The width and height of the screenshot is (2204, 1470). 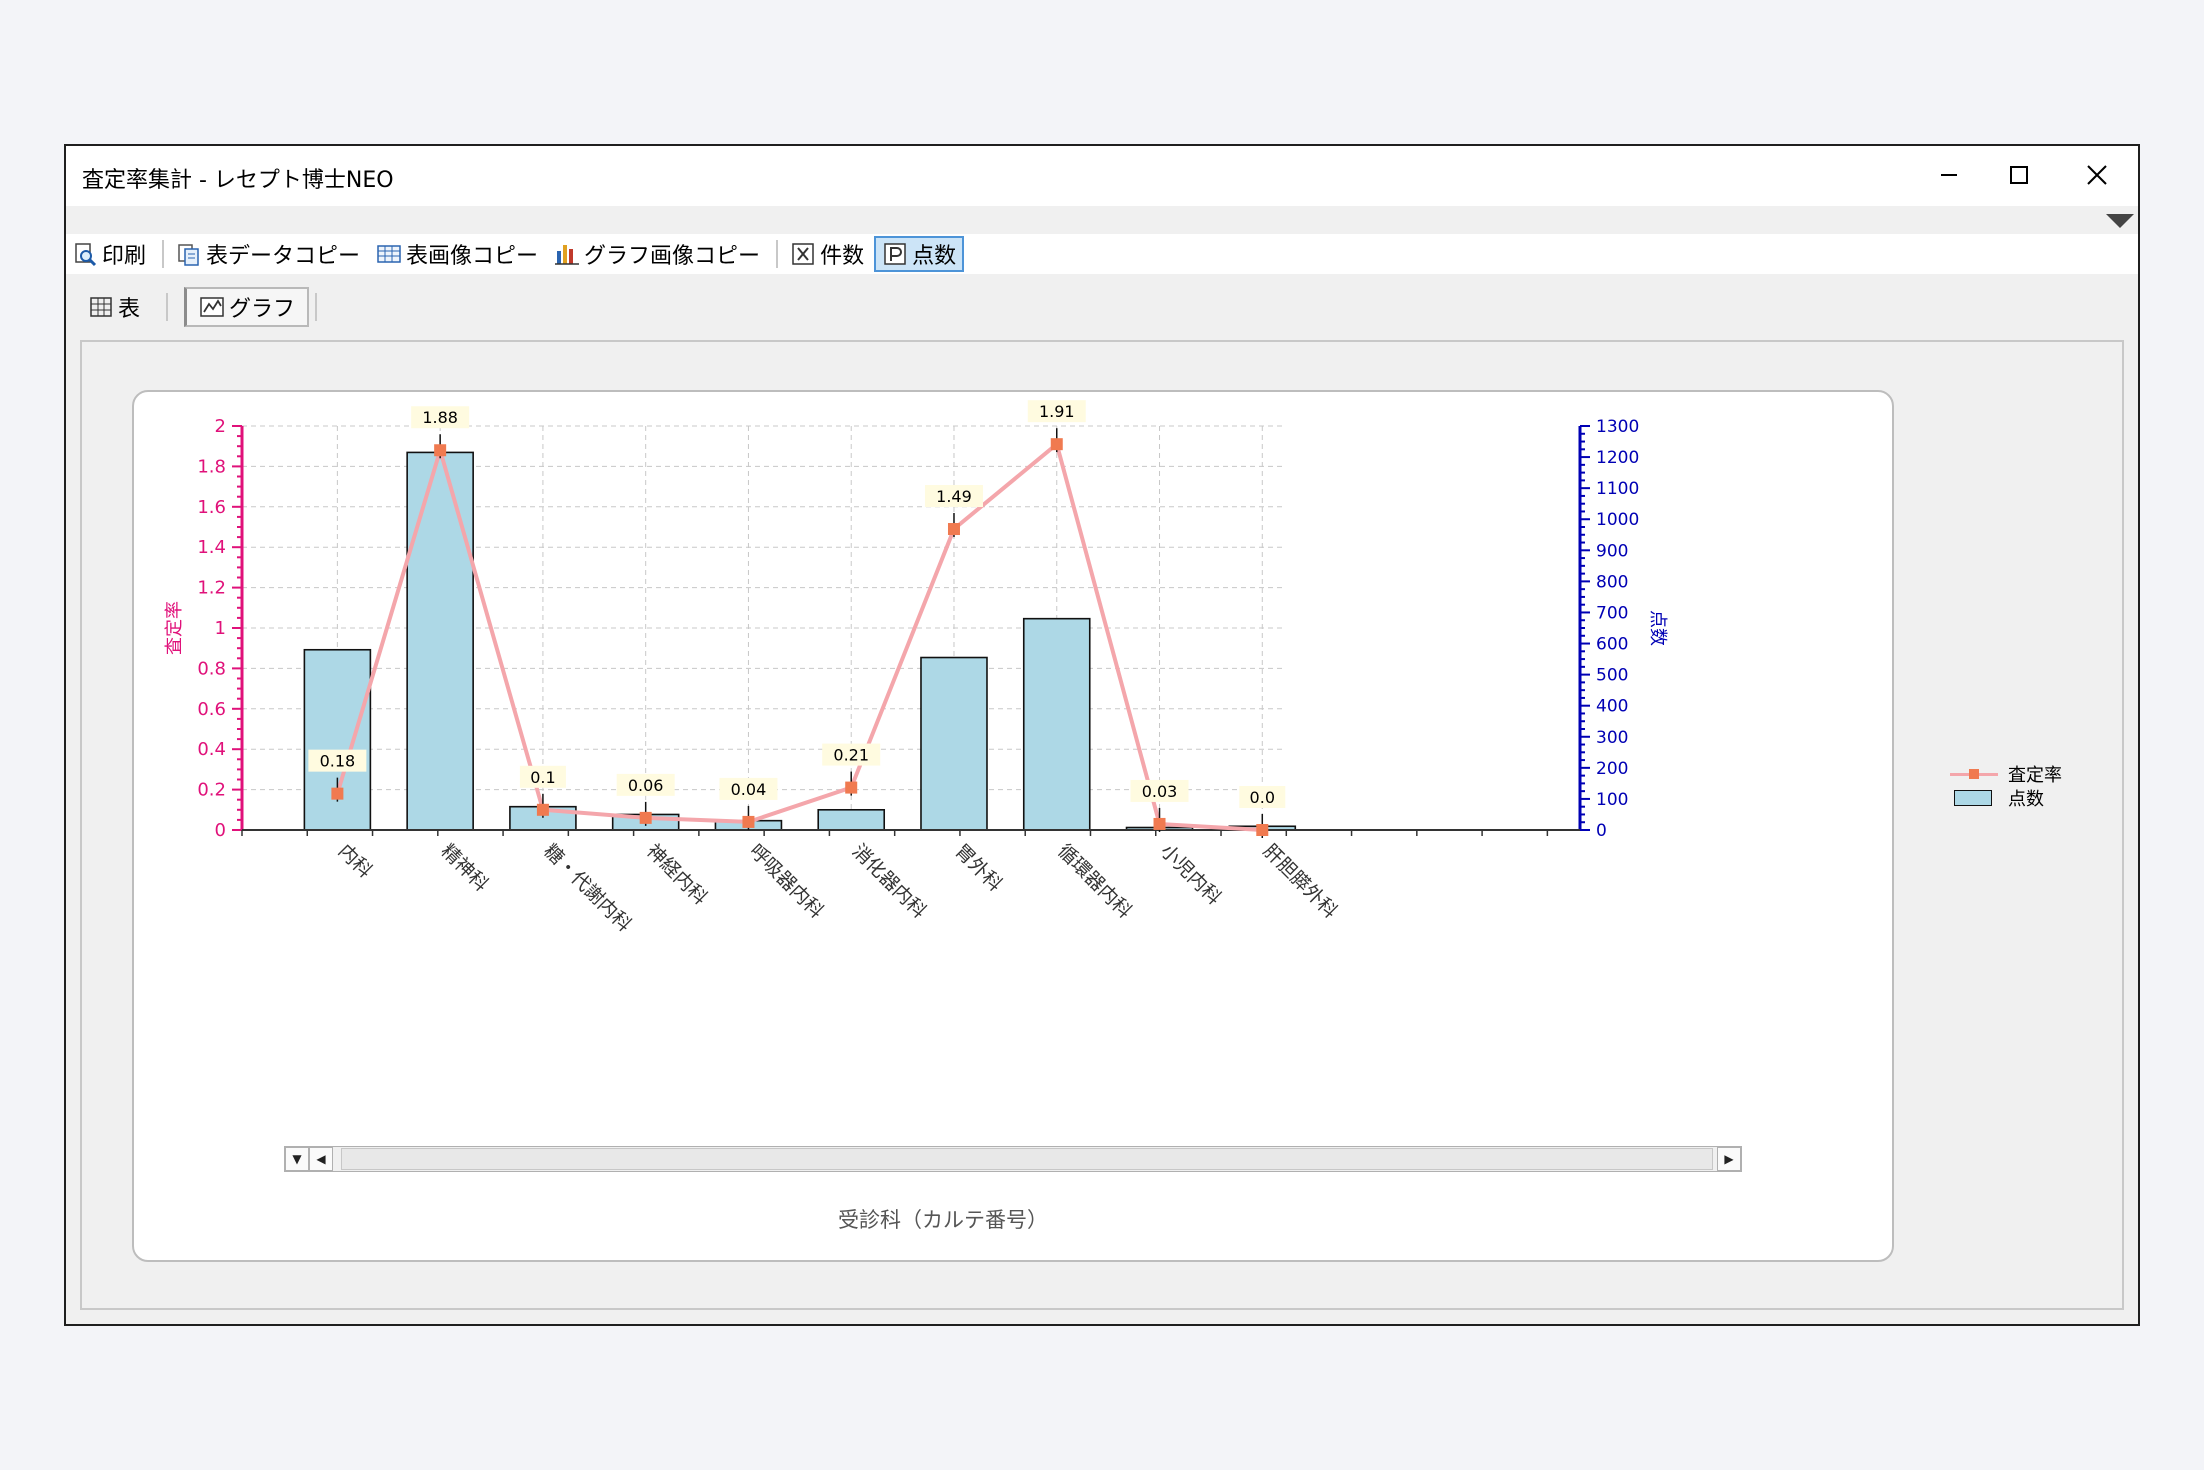 What do you see at coordinates (220, 426) in the screenshot?
I see `left-axis-tick-label: 2` at bounding box center [220, 426].